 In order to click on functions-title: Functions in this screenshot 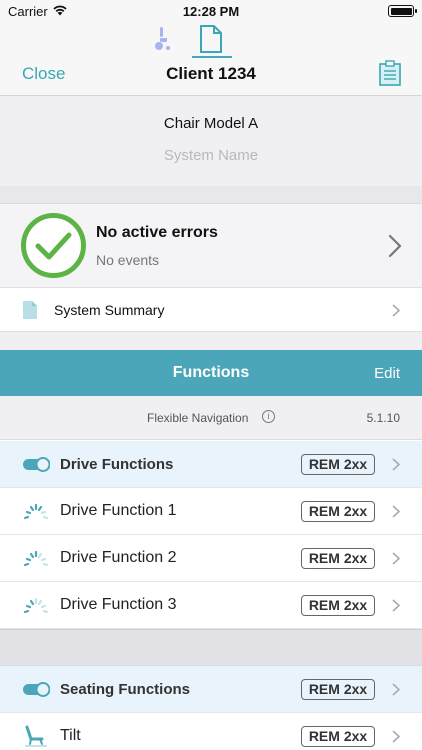, I will do `click(211, 372)`.